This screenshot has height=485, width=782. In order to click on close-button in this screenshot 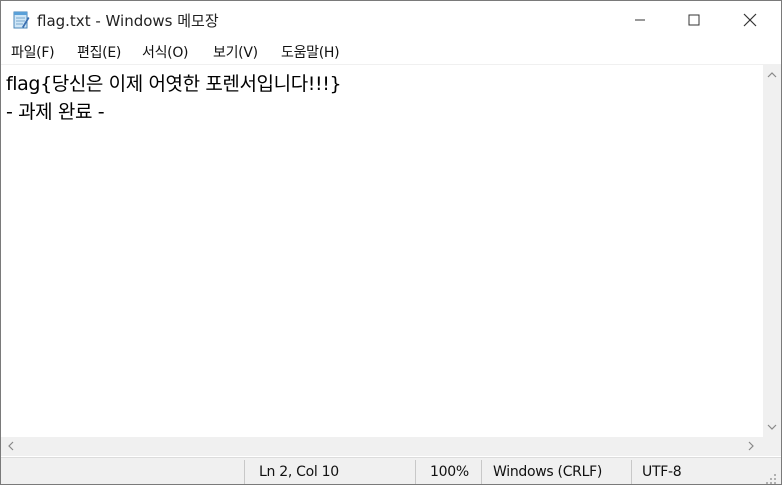, I will do `click(750, 20)`.